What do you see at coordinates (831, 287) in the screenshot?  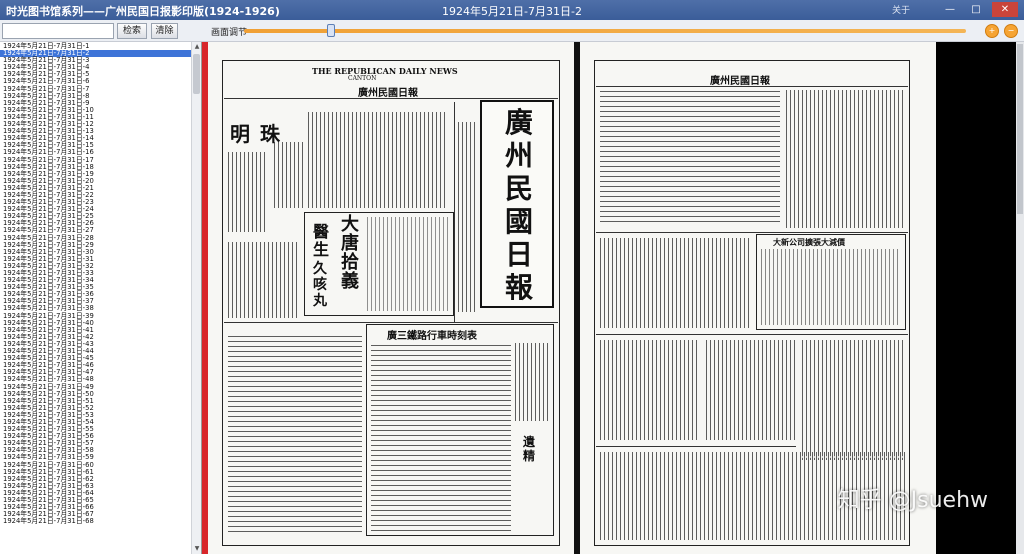 I see `notice-body` at bounding box center [831, 287].